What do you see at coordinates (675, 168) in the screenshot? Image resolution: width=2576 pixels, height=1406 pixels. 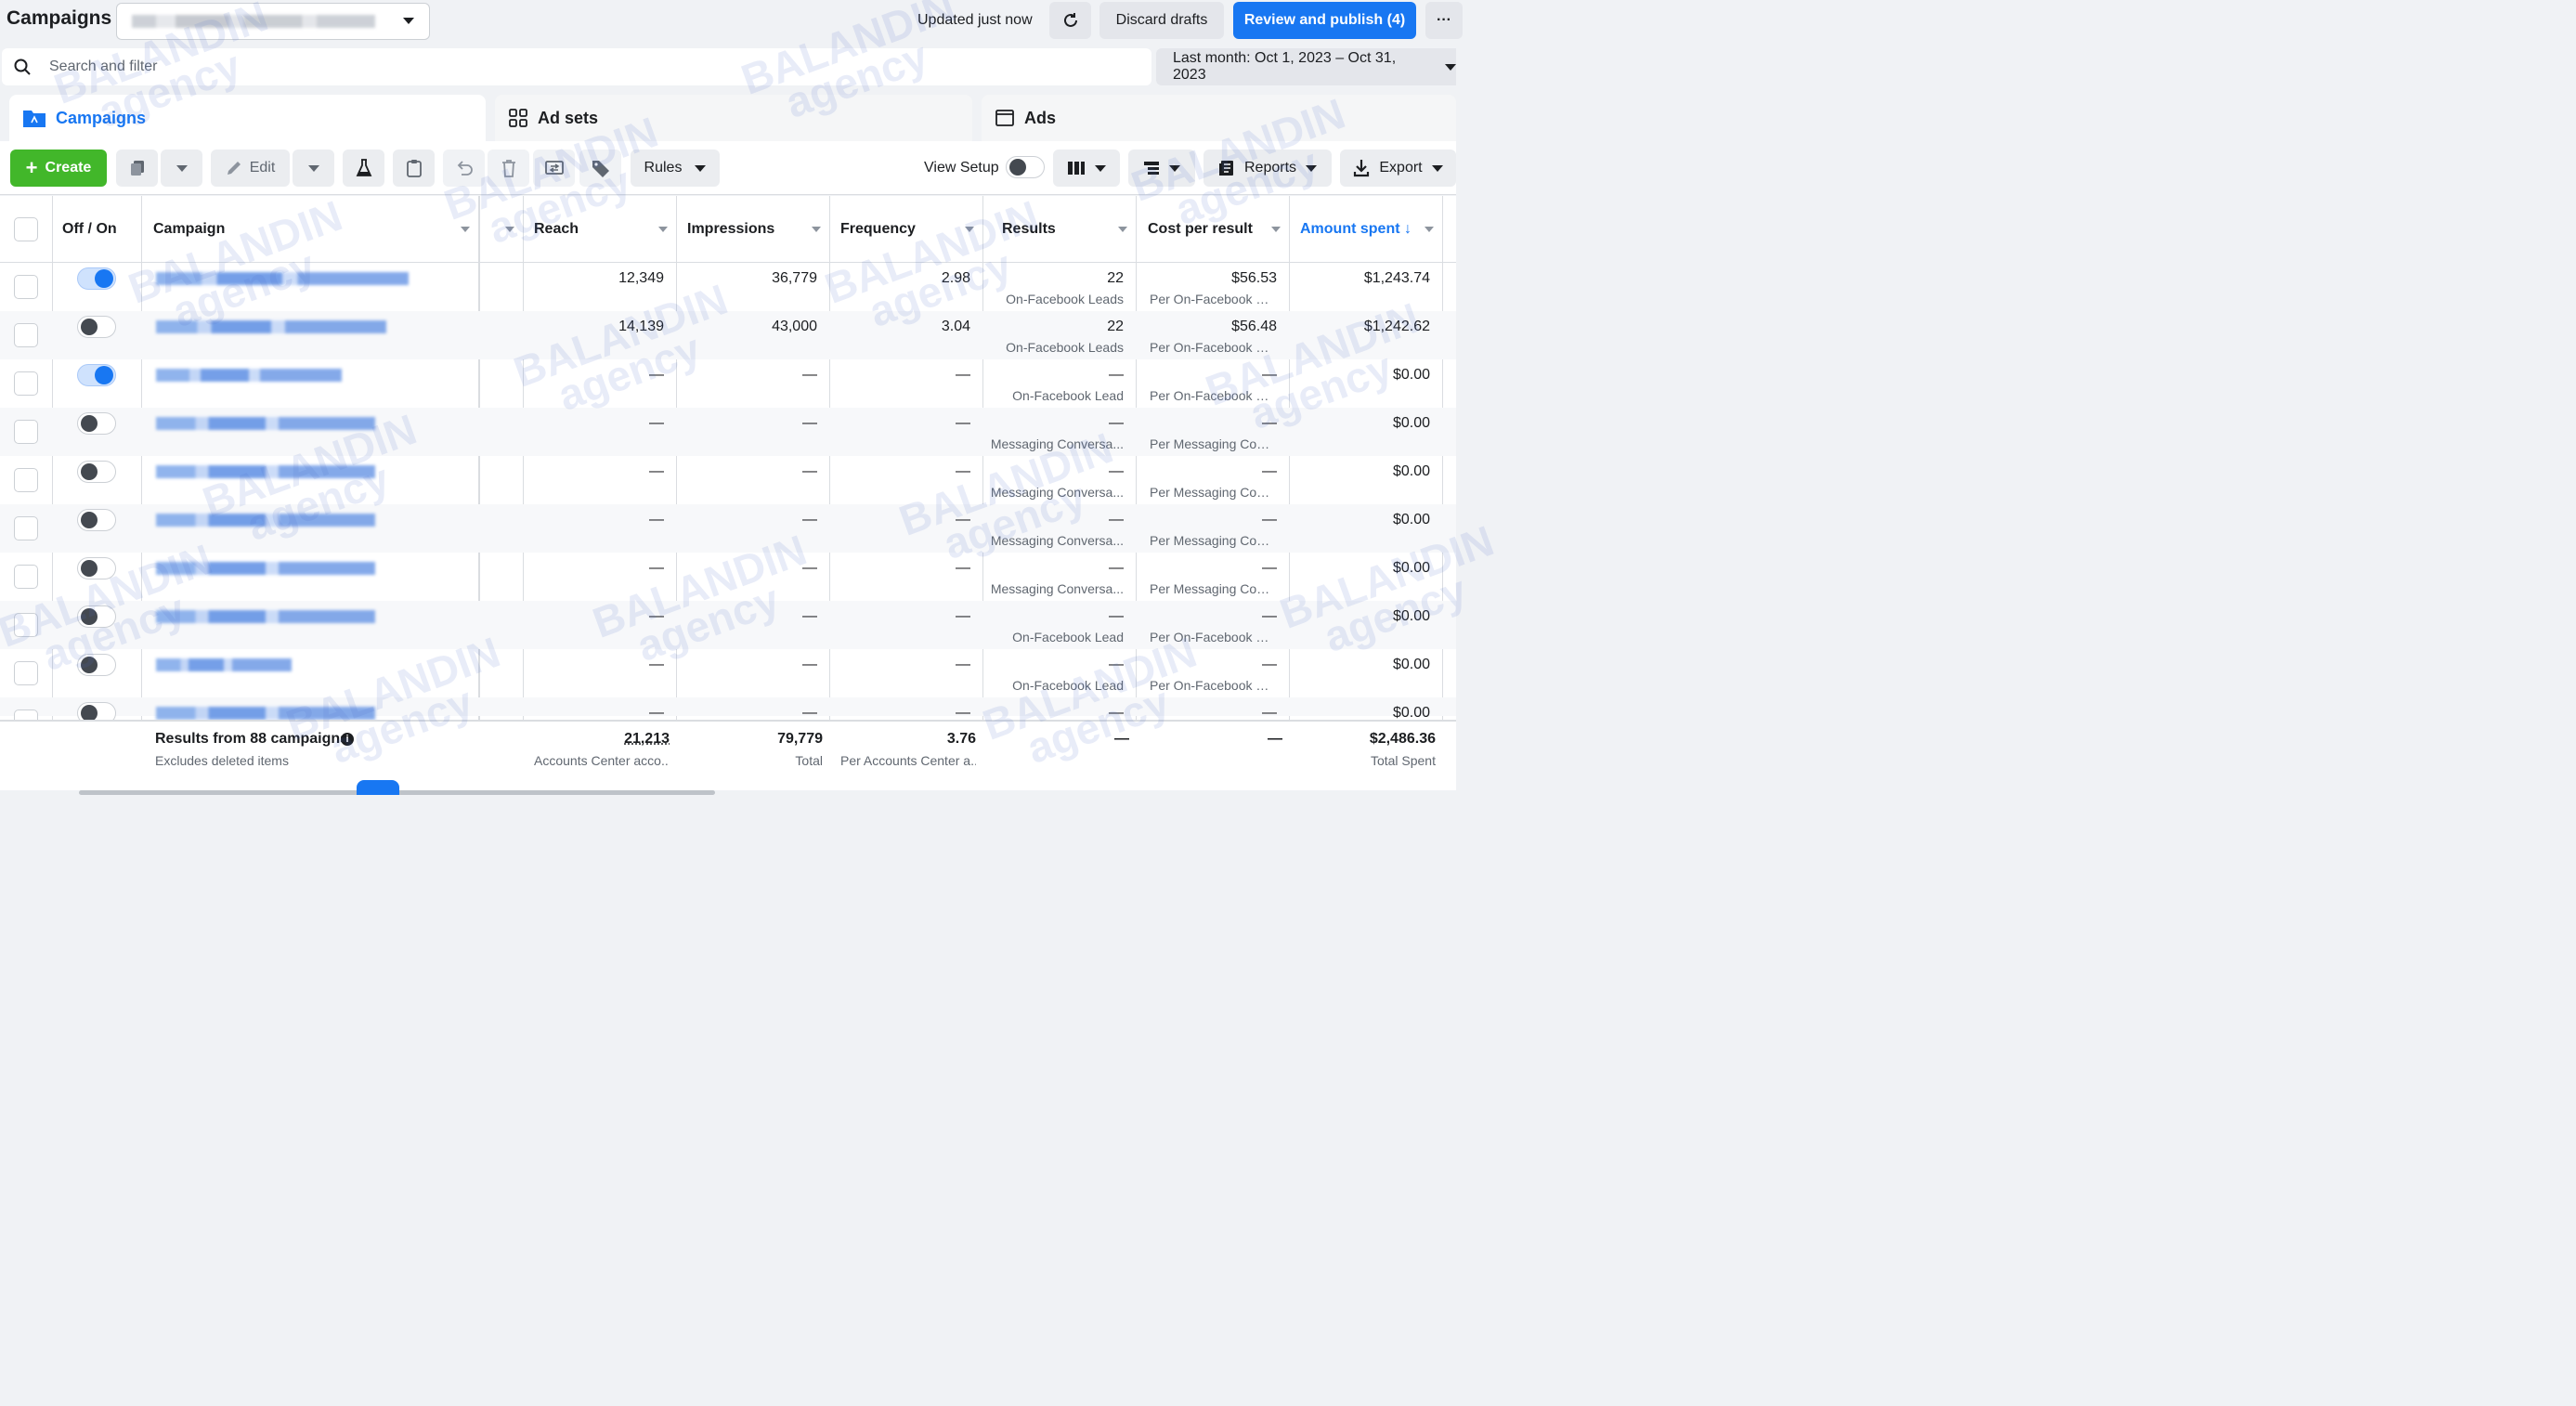 I see `rules-button: Rules` at bounding box center [675, 168].